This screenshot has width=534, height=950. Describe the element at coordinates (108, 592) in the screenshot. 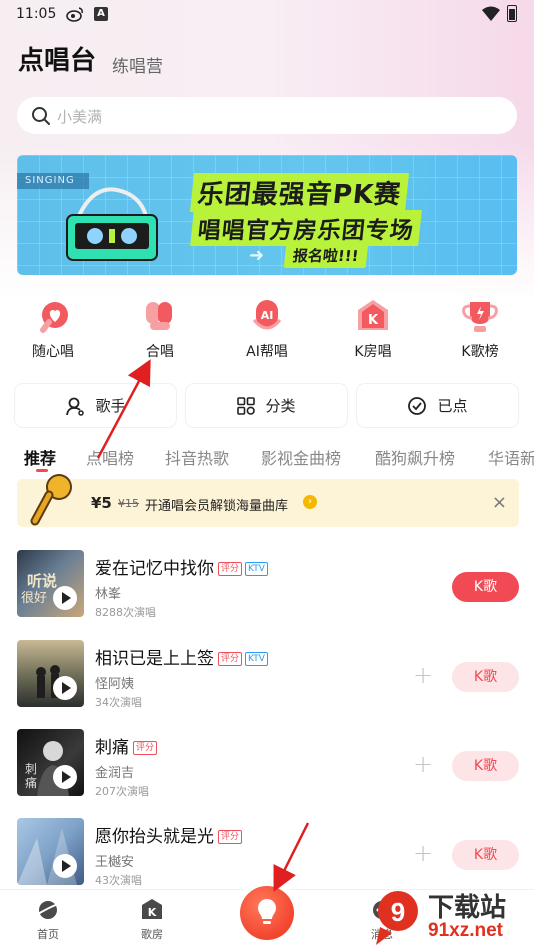

I see `song-artist: 林峯` at that location.